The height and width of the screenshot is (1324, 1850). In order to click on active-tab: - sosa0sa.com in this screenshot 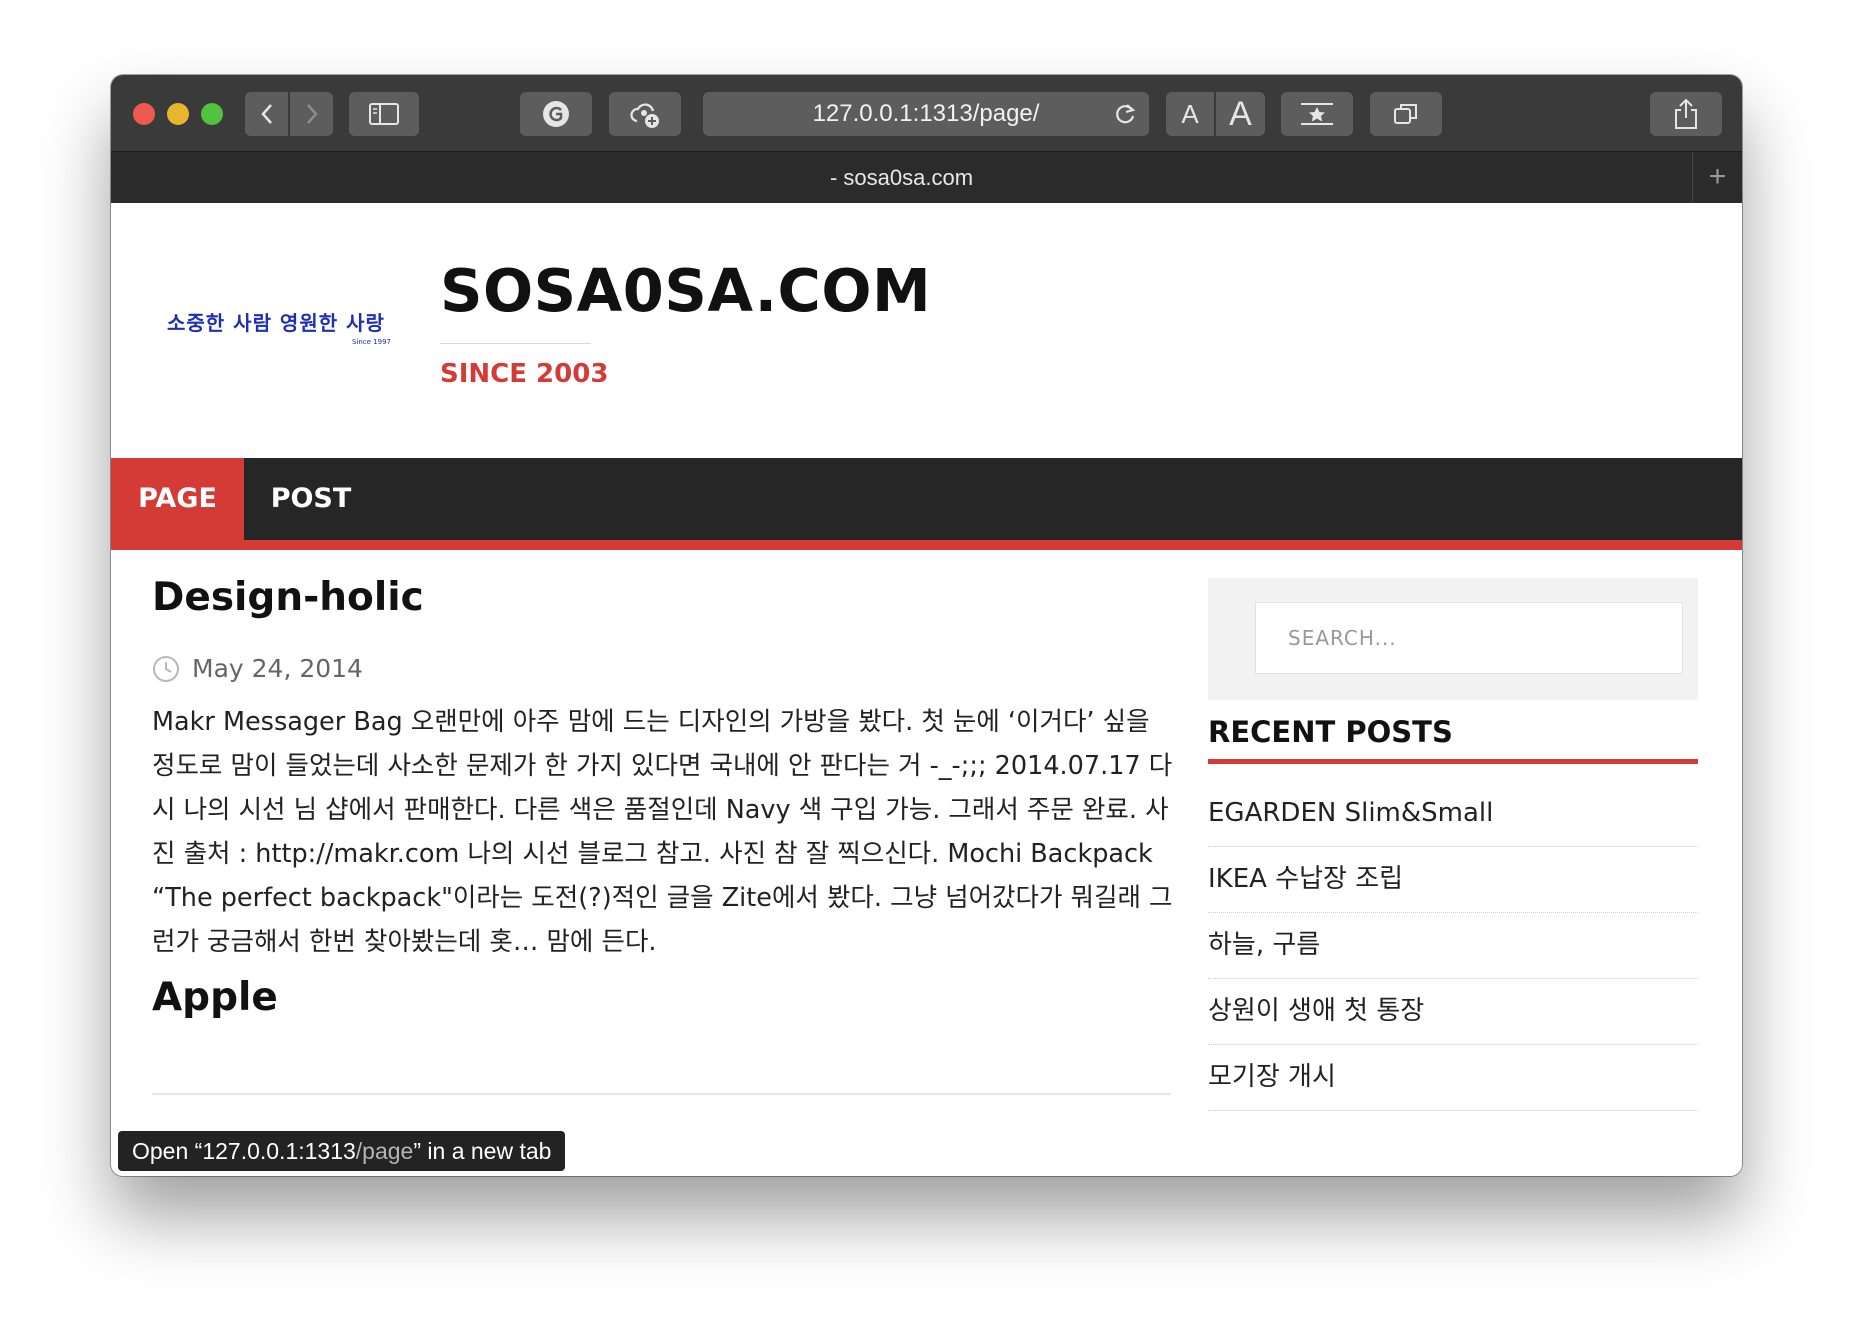, I will do `click(901, 177)`.